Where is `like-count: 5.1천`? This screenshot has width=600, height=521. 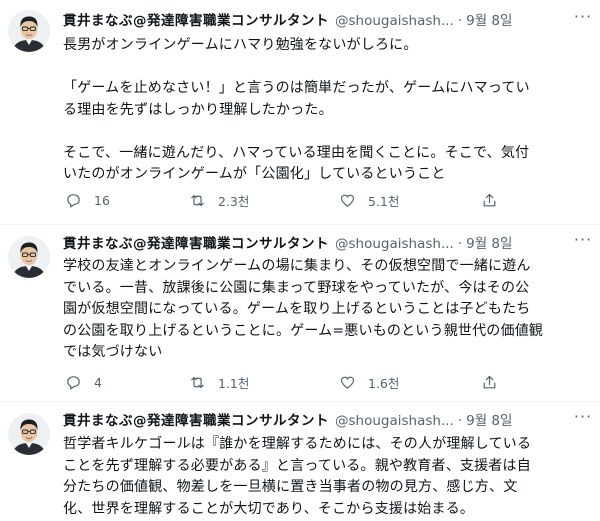
like-count: 5.1천 is located at coordinates (384, 201).